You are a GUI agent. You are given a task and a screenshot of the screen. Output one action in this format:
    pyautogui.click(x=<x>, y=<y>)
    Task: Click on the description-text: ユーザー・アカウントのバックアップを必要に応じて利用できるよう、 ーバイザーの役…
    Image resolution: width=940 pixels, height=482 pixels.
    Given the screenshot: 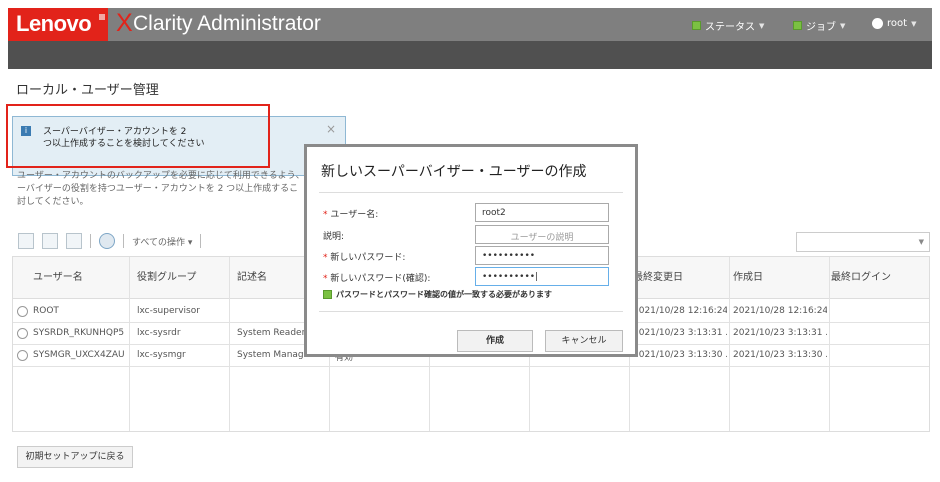 What is the action you would take?
    pyautogui.click(x=167, y=189)
    